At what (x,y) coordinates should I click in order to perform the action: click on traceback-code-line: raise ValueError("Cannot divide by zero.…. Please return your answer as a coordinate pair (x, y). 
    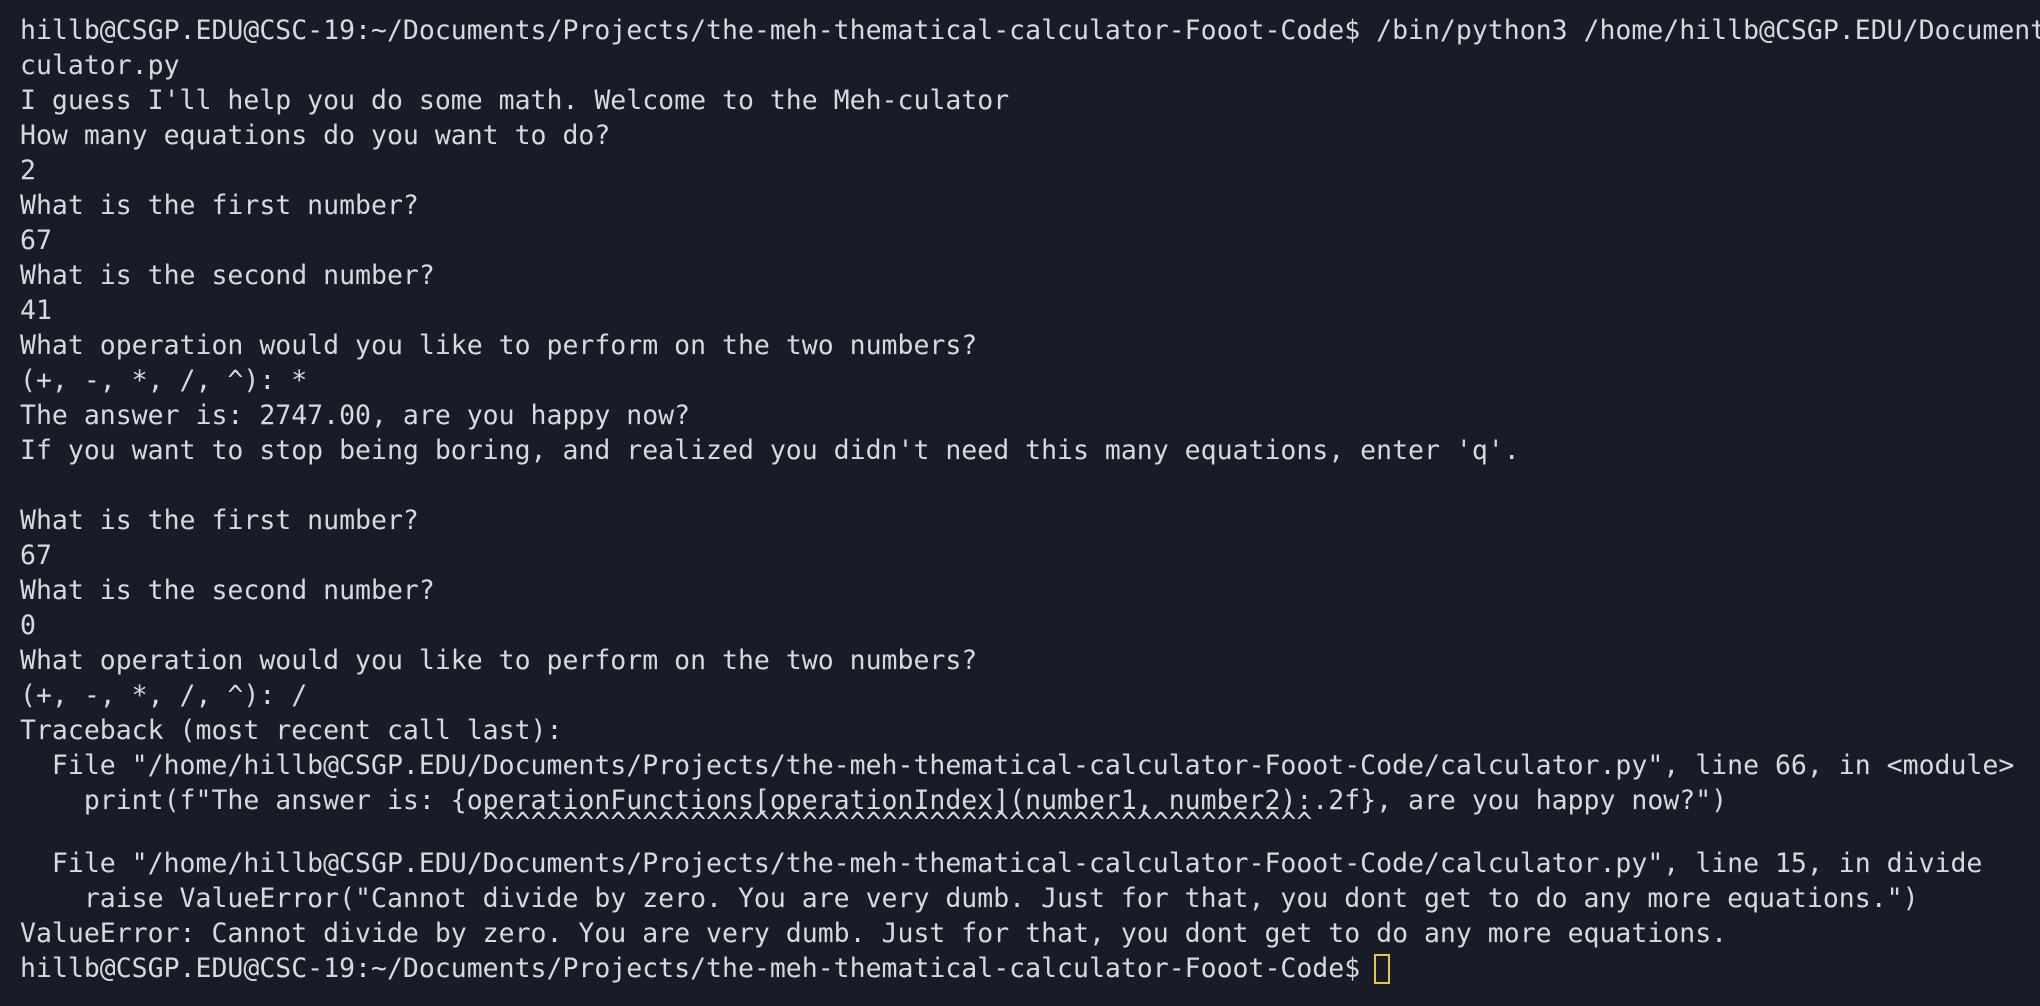
    Looking at the image, I should click on (969, 898).